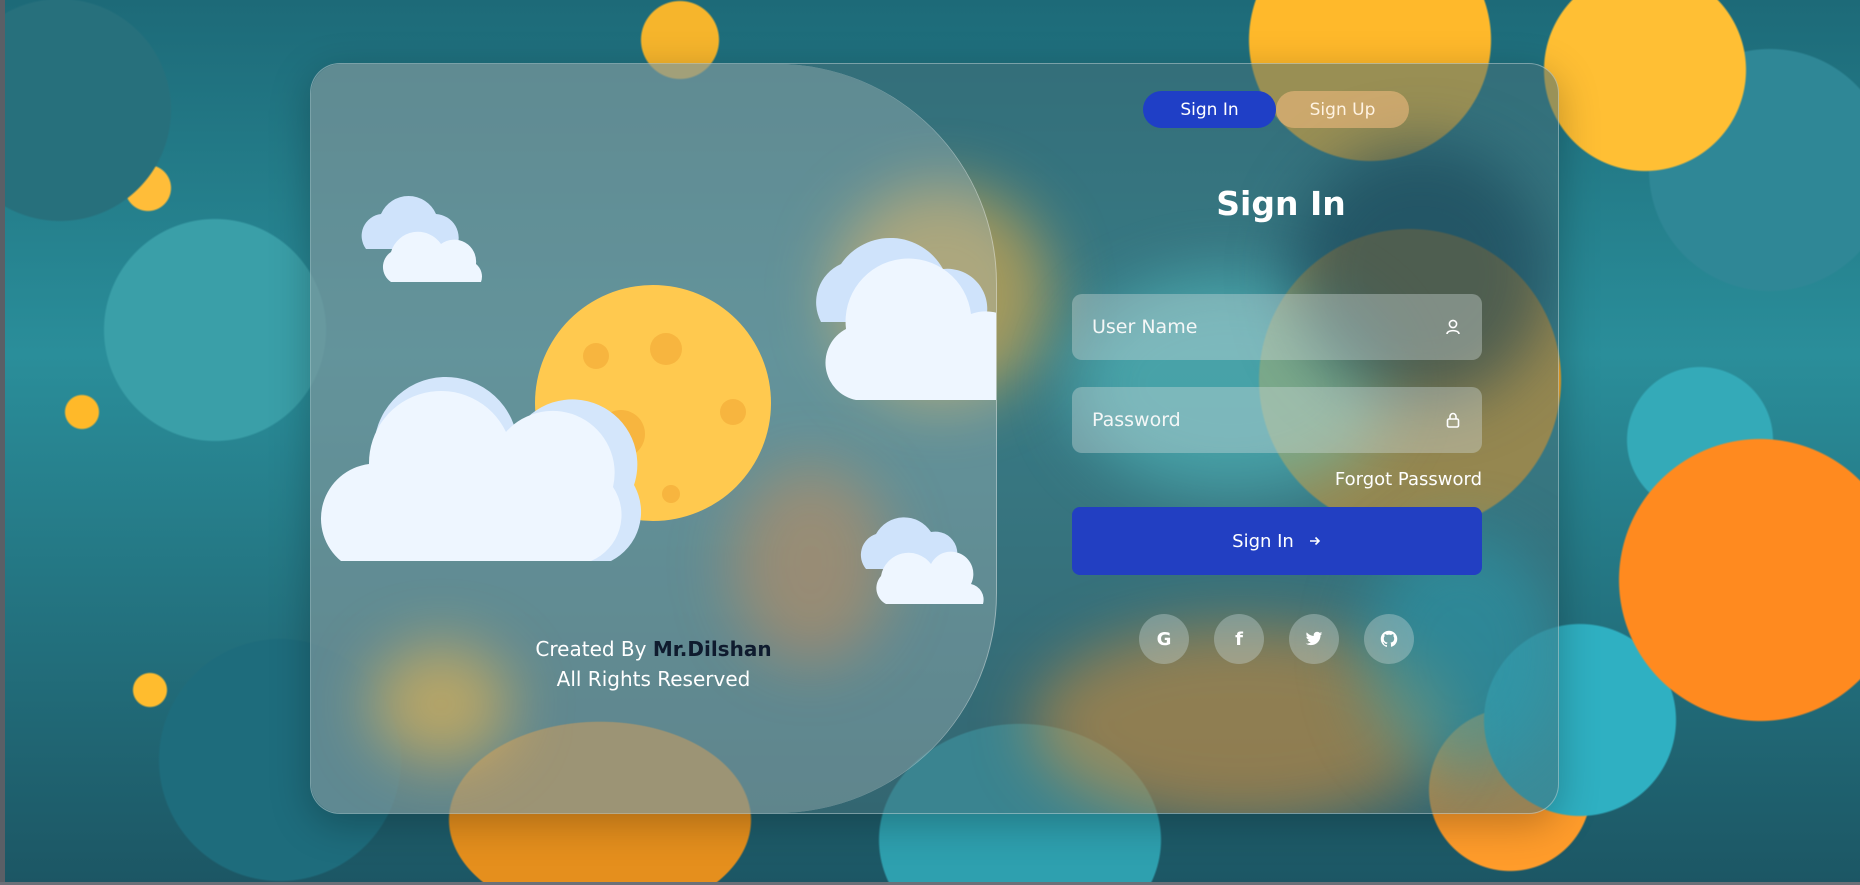 The height and width of the screenshot is (885, 1860). I want to click on twitter-icon, so click(1314, 638).